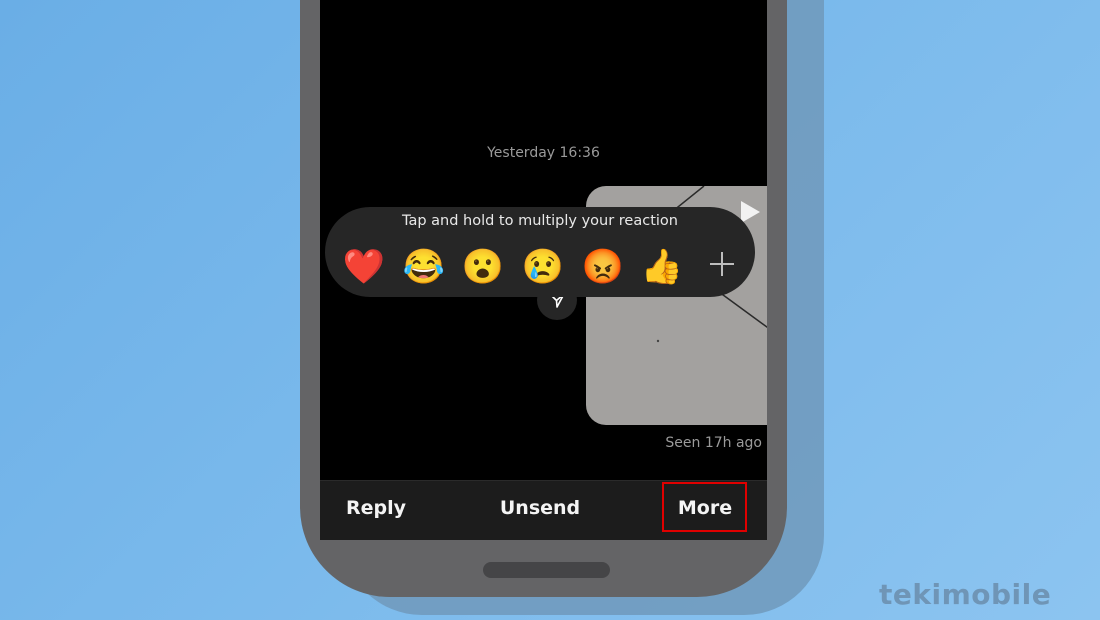 Image resolution: width=1100 pixels, height=620 pixels. I want to click on home-indicator, so click(546, 570).